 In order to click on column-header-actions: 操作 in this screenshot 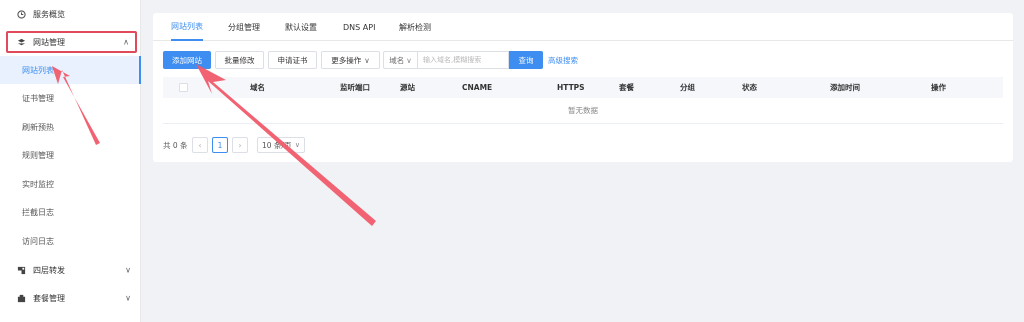, I will do `click(938, 87)`.